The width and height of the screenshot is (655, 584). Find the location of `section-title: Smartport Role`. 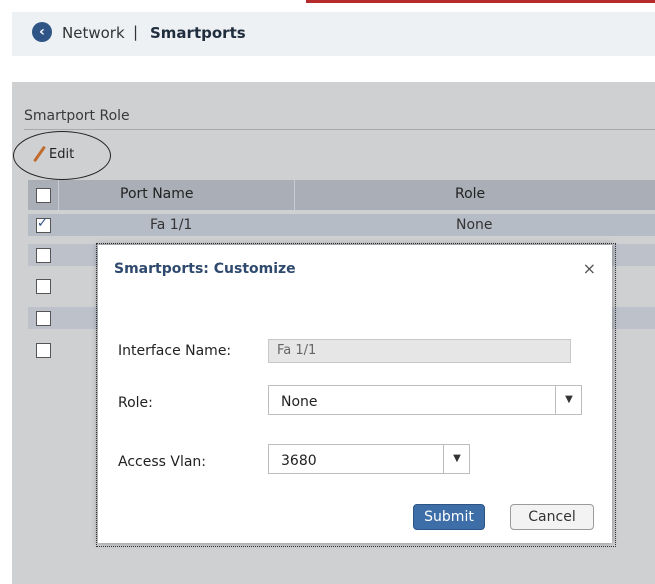

section-title: Smartport Role is located at coordinates (77, 116).